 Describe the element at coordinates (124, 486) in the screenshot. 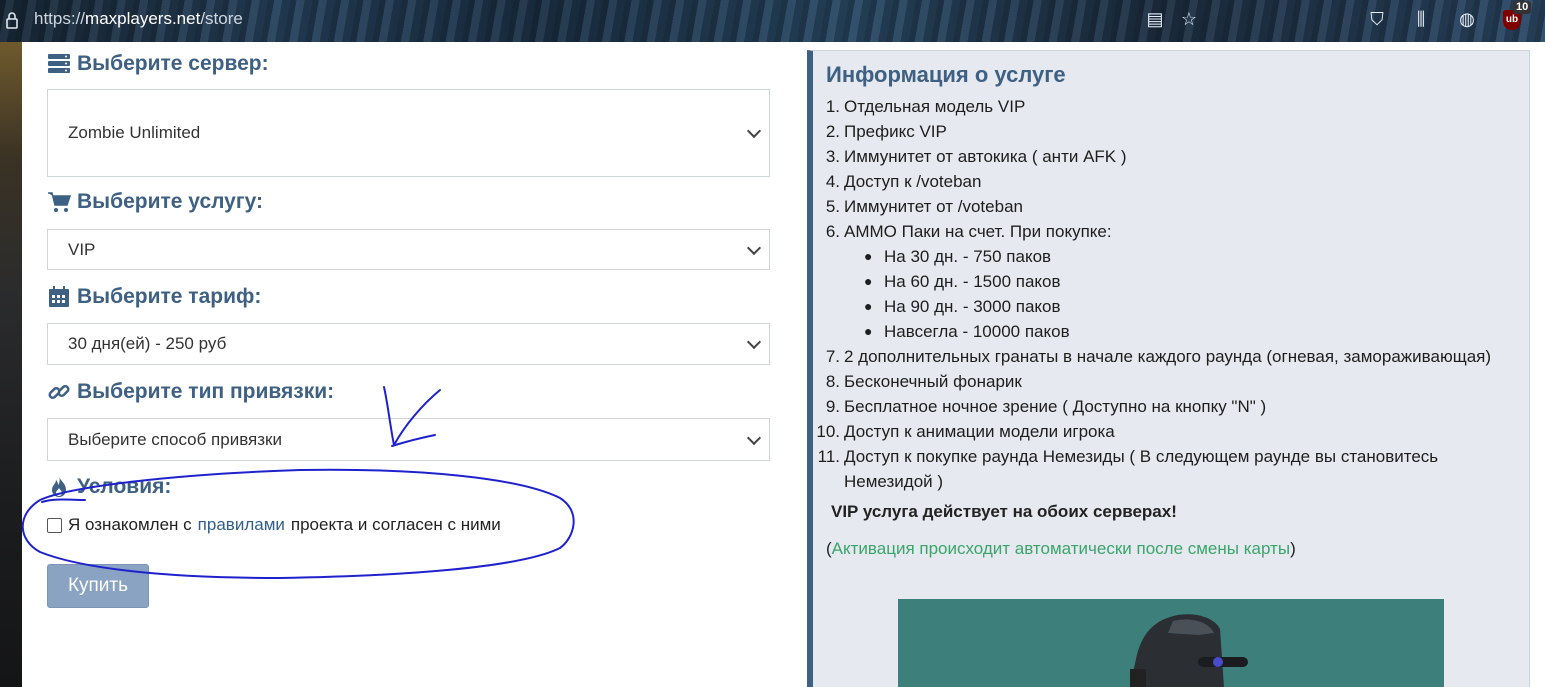

I see `conditions-label-text: Условия:` at that location.